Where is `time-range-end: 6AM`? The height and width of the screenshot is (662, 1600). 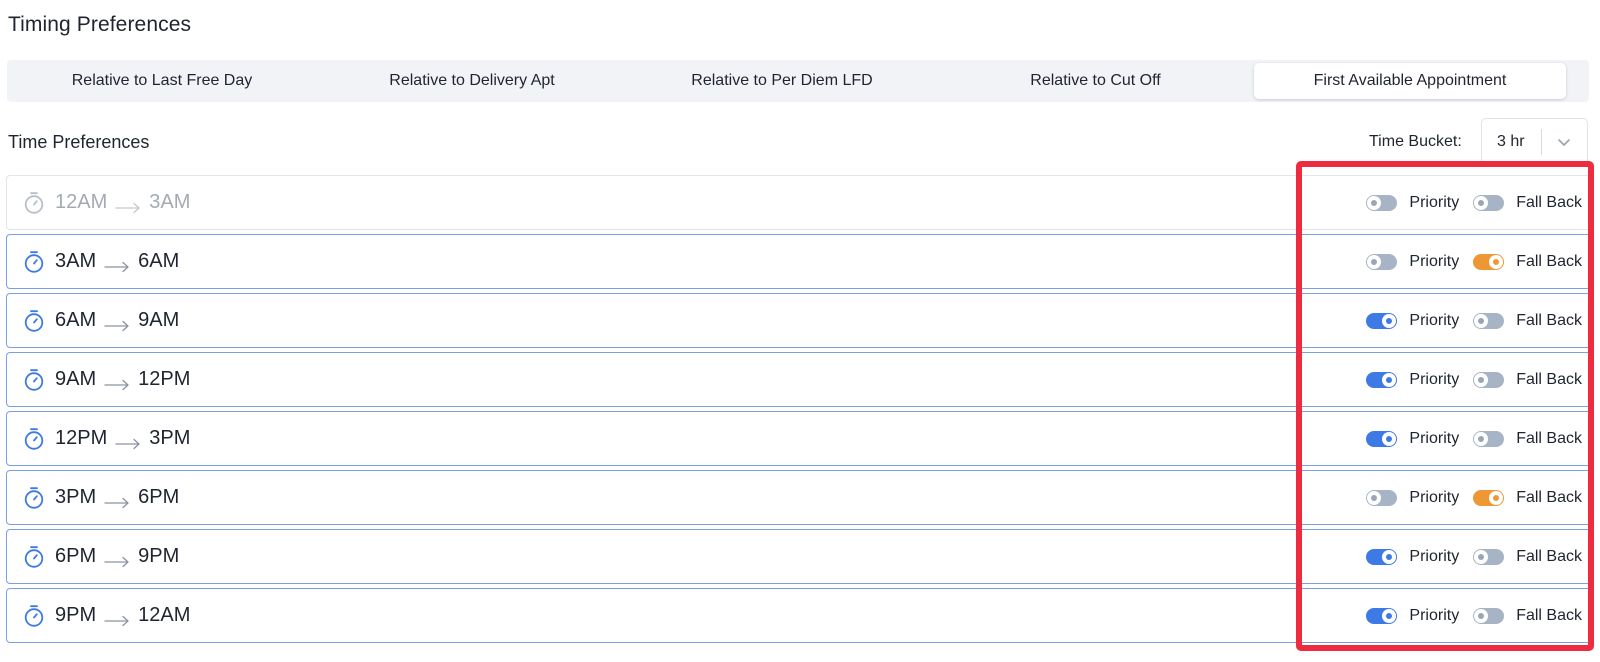
time-range-end: 6AM is located at coordinates (159, 261).